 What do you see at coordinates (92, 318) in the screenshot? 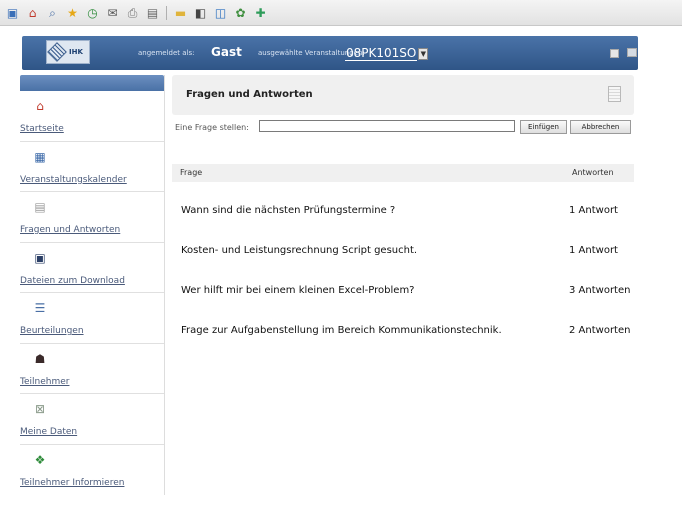
I see `sidebar-item-beurteilungen: ☰ Beurteilungen` at bounding box center [92, 318].